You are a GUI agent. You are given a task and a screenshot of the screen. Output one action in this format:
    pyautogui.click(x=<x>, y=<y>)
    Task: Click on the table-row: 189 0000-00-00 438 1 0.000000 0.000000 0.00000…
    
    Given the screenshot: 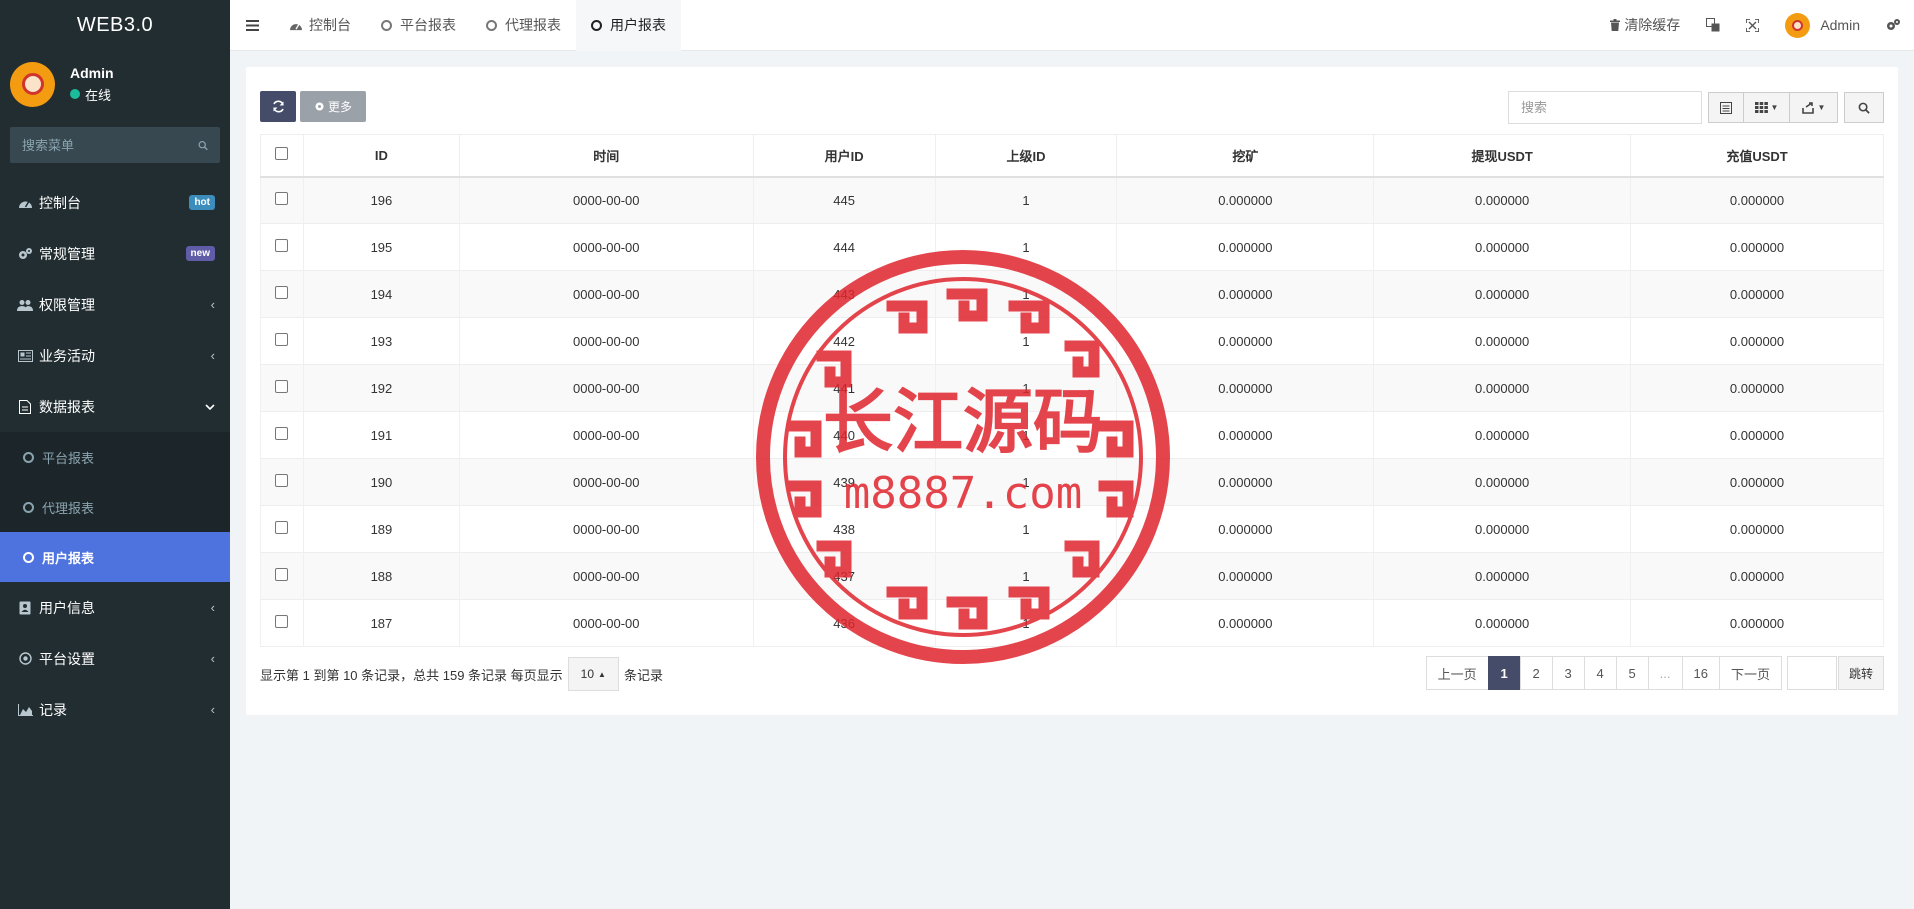 What is the action you would take?
    pyautogui.click(x=1072, y=529)
    